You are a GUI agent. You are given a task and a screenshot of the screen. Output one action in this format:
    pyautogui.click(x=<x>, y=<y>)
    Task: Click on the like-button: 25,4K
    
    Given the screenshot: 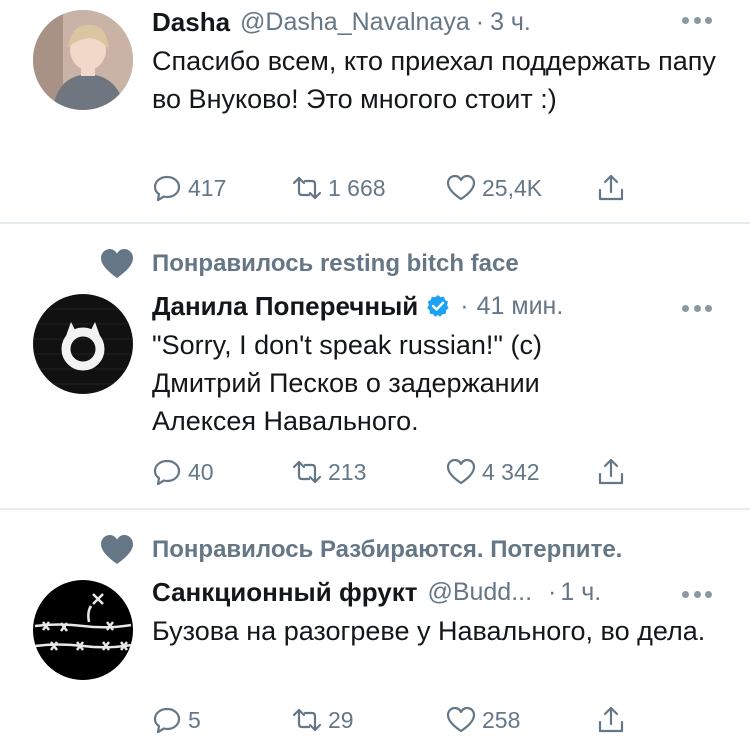 What is the action you would take?
    pyautogui.click(x=494, y=188)
    